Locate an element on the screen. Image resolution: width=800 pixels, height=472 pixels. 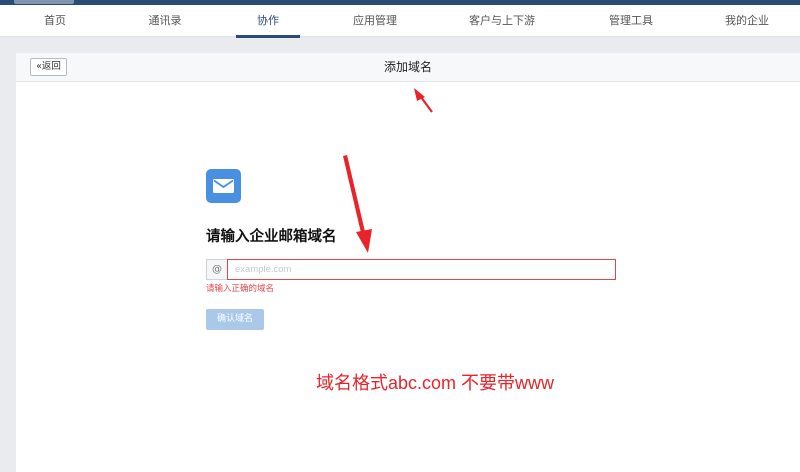
nav-item-home: 首页 is located at coordinates (55, 21).